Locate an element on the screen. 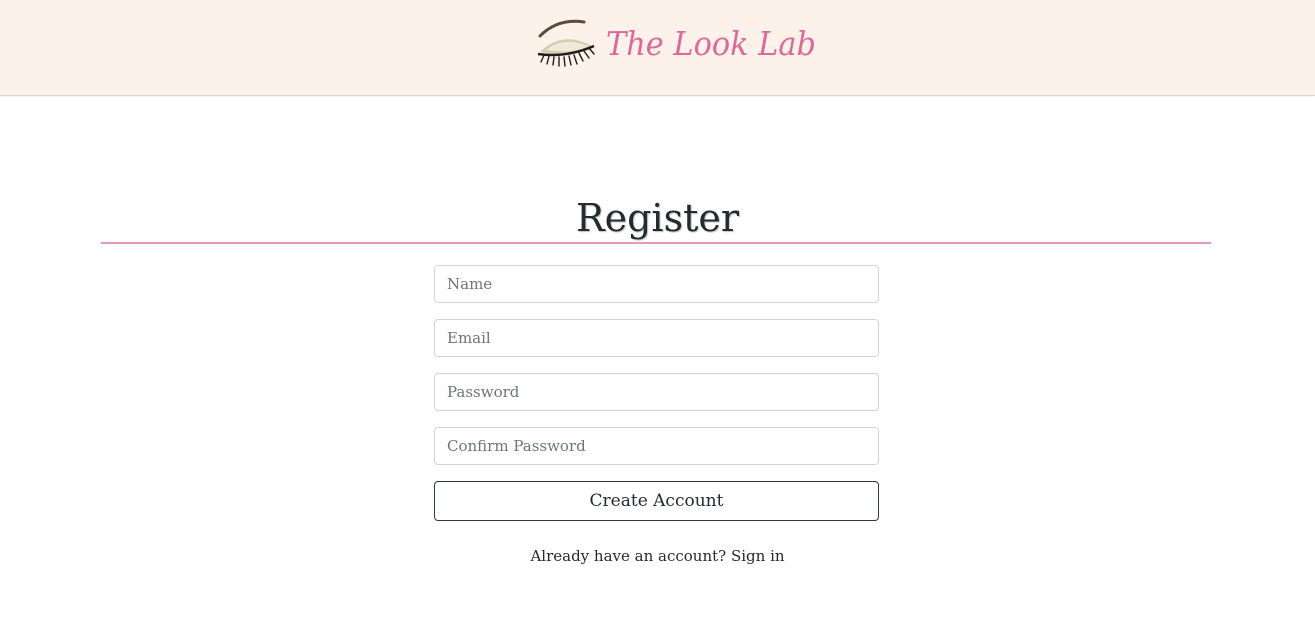 Image resolution: width=1315 pixels, height=644 pixels. password-field is located at coordinates (656, 392).